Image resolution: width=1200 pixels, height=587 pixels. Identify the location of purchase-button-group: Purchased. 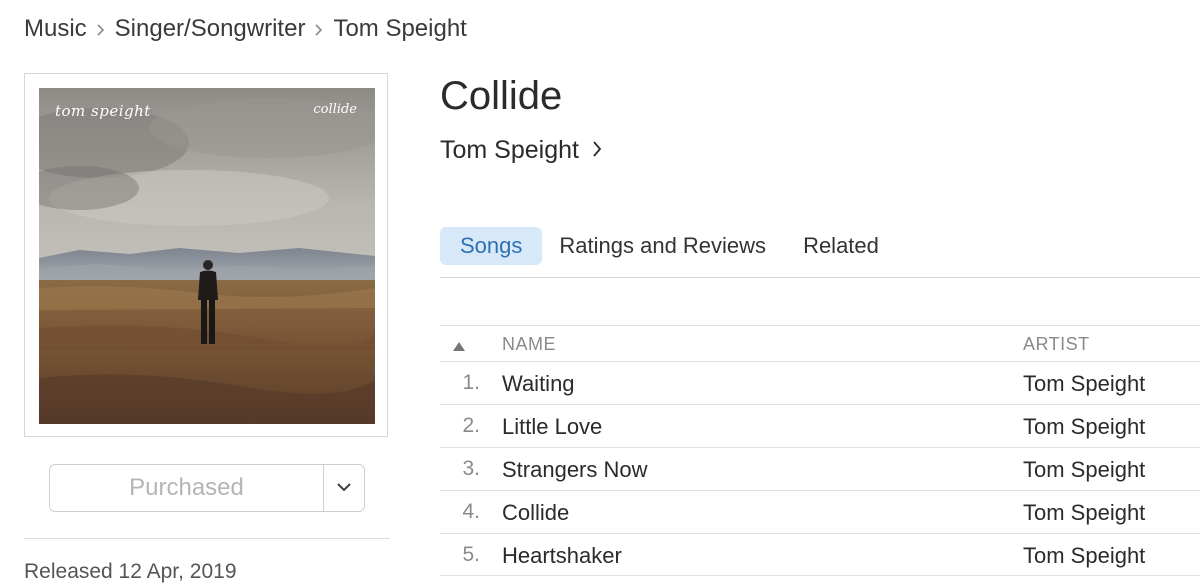
(207, 488).